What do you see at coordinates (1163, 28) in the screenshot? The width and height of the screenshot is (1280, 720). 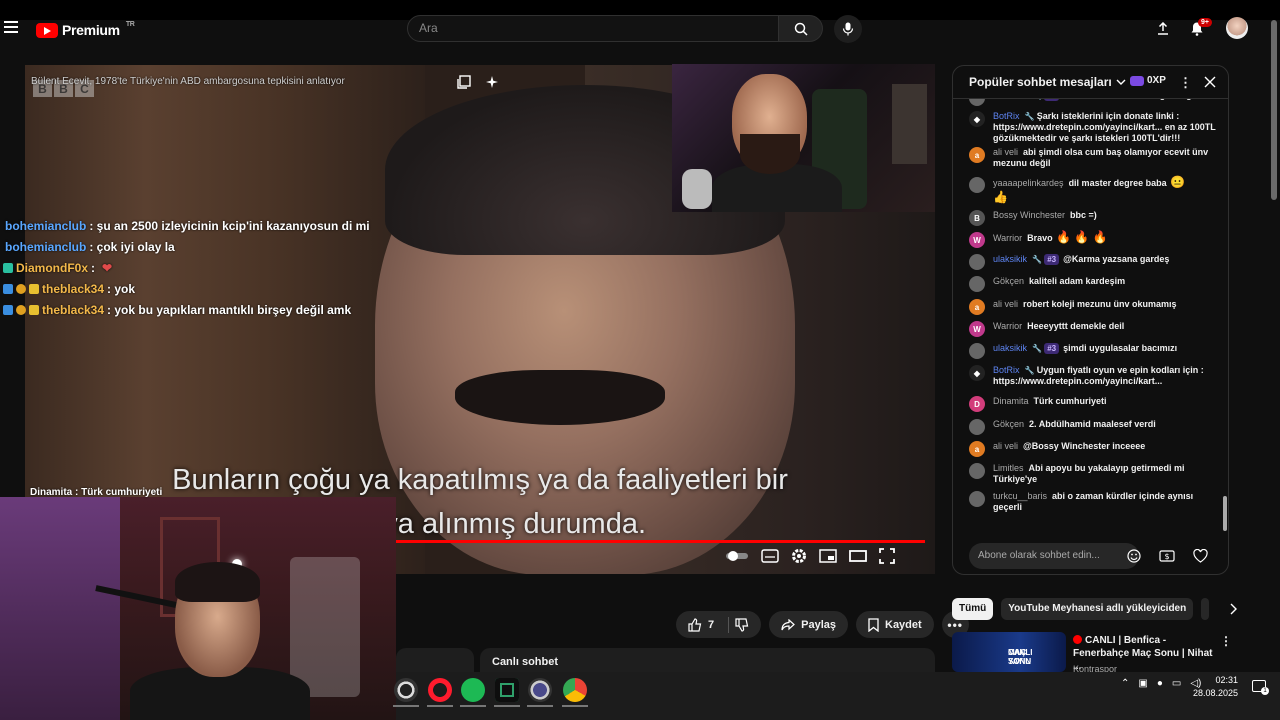 I see `upload-button` at bounding box center [1163, 28].